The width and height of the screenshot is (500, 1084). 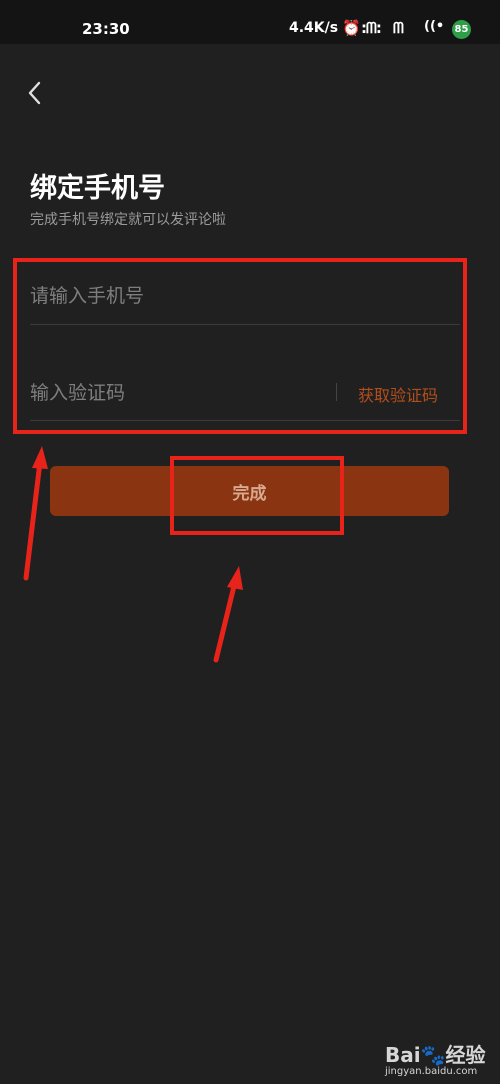 I want to click on wifi-icon: ((•, so click(x=434, y=26).